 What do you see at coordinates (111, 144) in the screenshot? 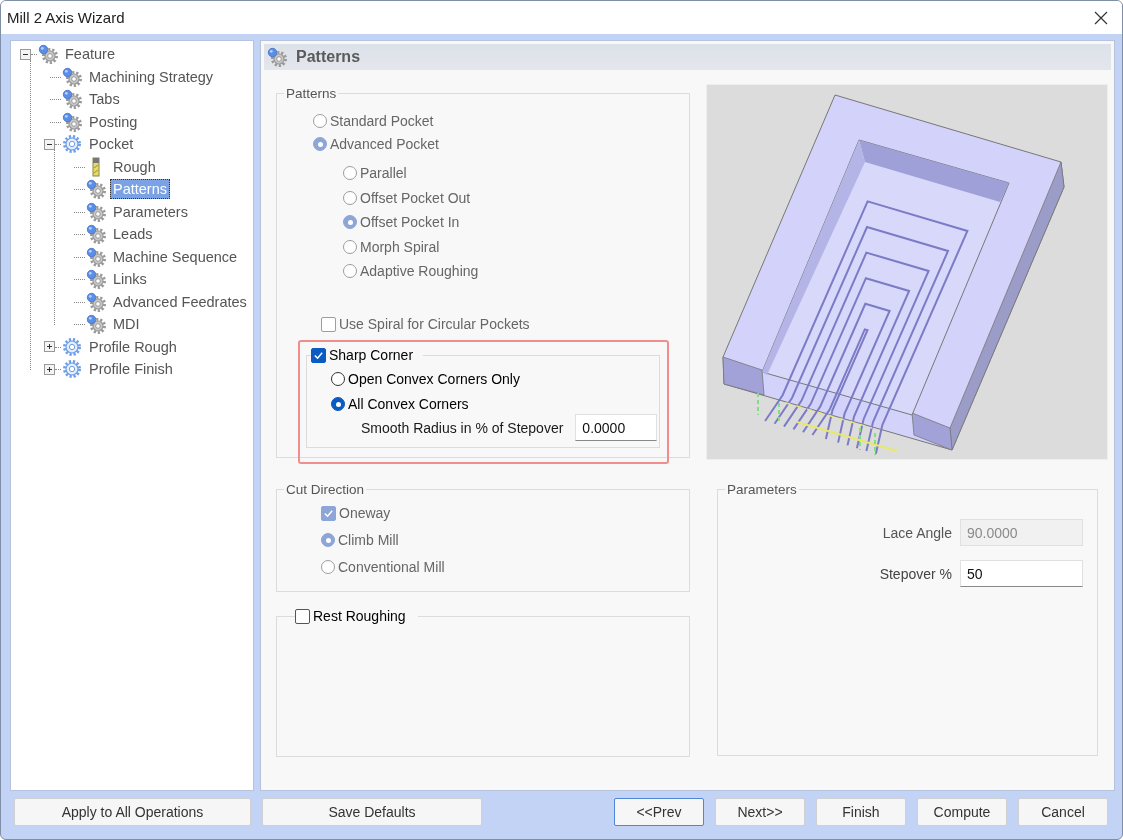
I see `tree-item: Pocket` at bounding box center [111, 144].